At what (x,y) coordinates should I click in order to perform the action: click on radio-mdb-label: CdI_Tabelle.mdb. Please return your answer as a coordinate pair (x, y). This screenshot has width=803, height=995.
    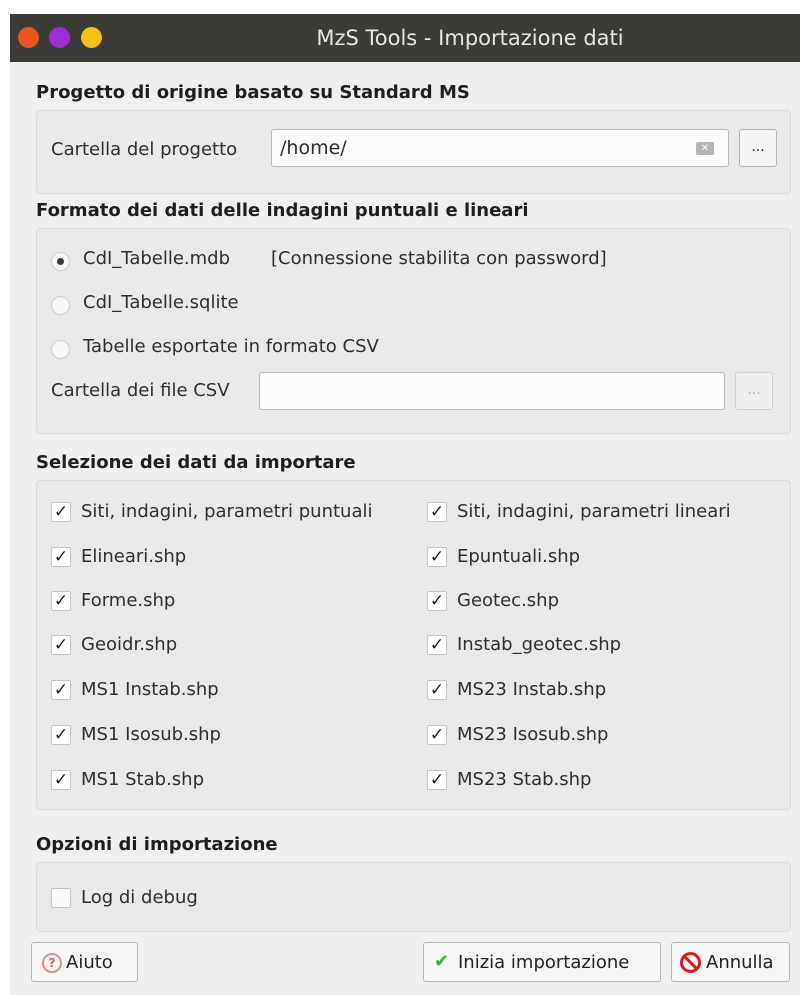
    Looking at the image, I should click on (156, 258).